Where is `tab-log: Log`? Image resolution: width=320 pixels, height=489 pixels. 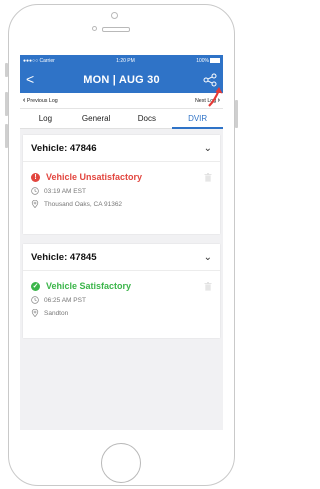
tab-log: Log is located at coordinates (45, 118).